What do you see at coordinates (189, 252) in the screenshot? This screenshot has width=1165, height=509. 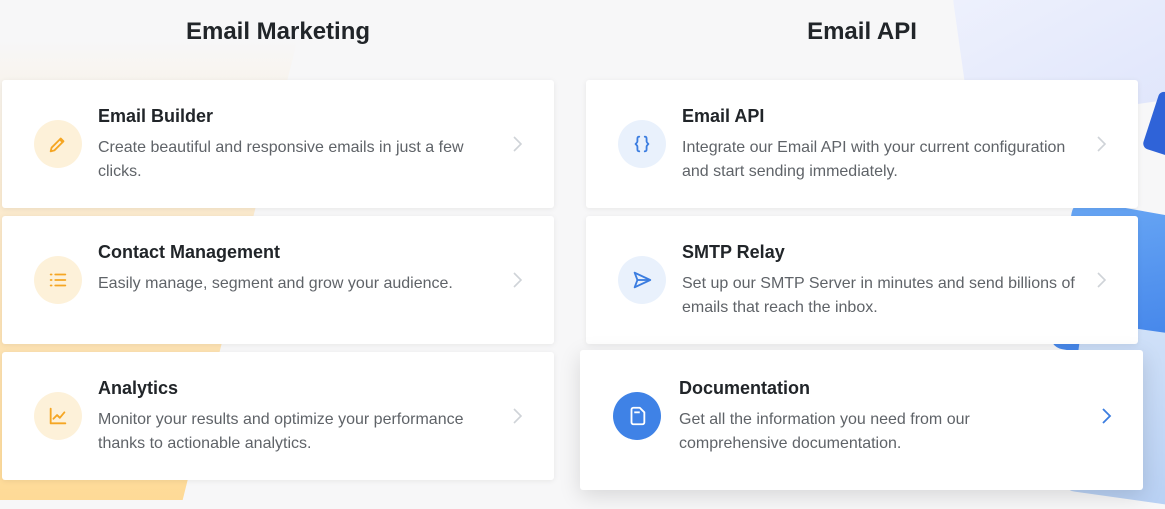 I see `card-title: Contact Management` at bounding box center [189, 252].